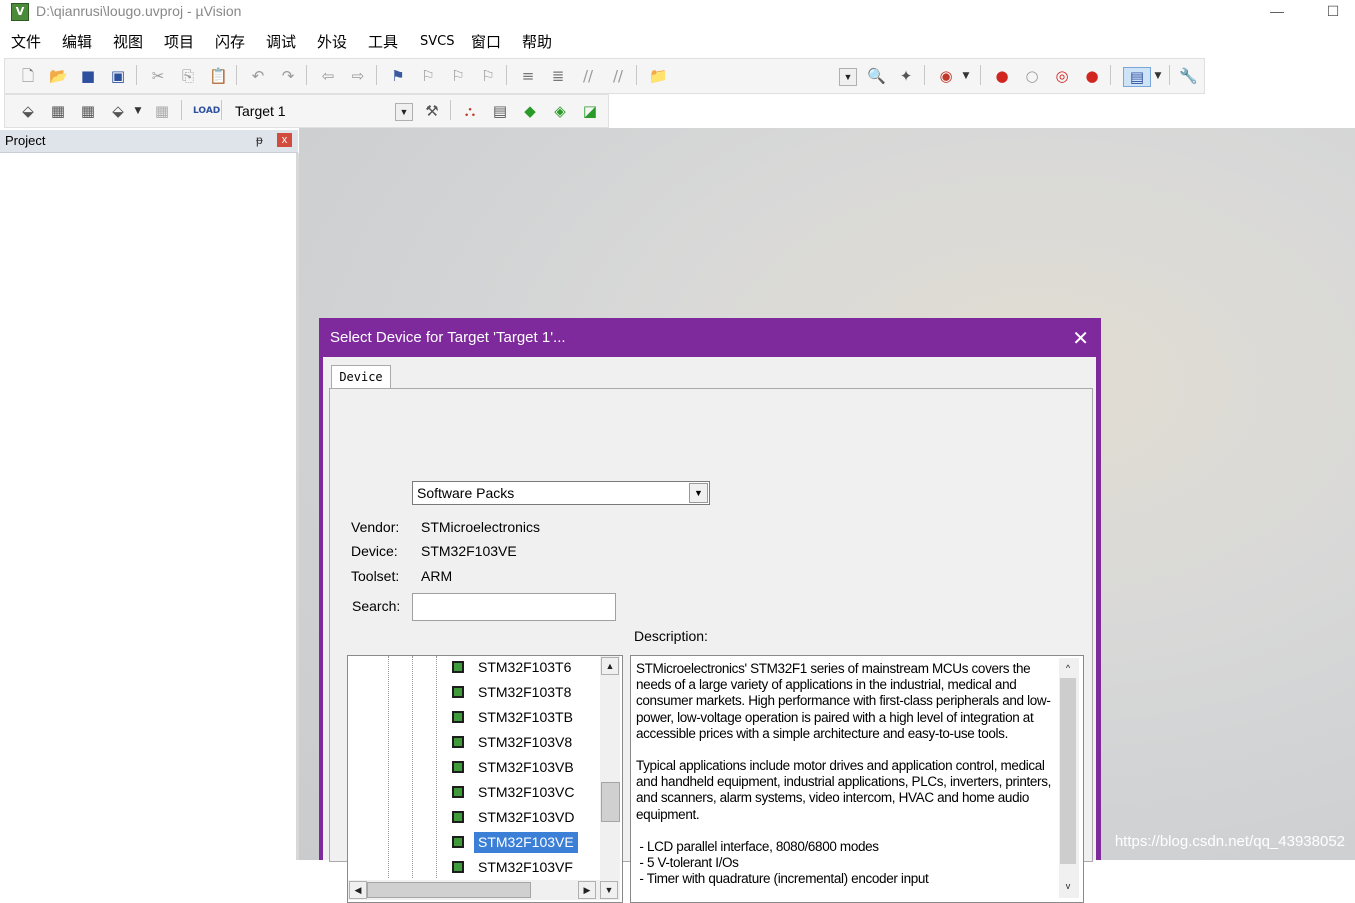 This screenshot has width=1355, height=903. Describe the element at coordinates (588, 76) in the screenshot. I see `comment-icon: //` at that location.